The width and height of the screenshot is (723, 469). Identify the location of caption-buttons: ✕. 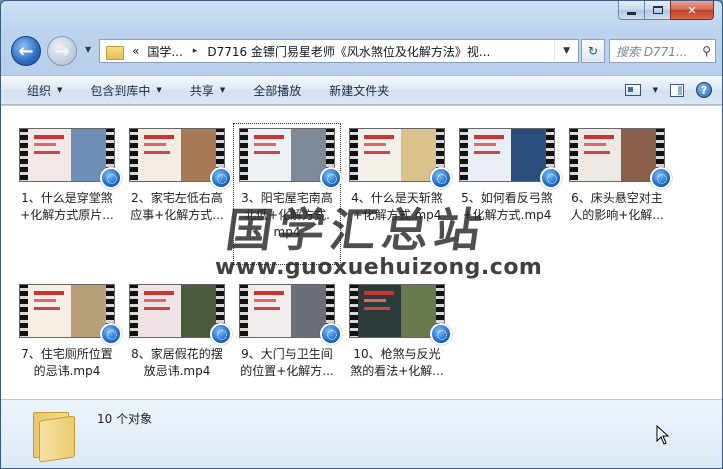
(666, 10).